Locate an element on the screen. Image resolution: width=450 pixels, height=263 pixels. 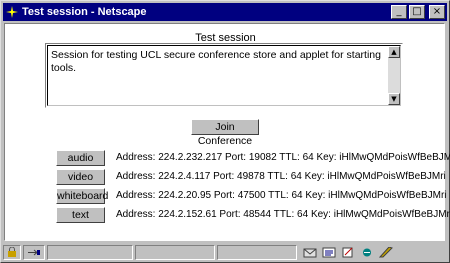
status-bar is located at coordinates (226, 252).